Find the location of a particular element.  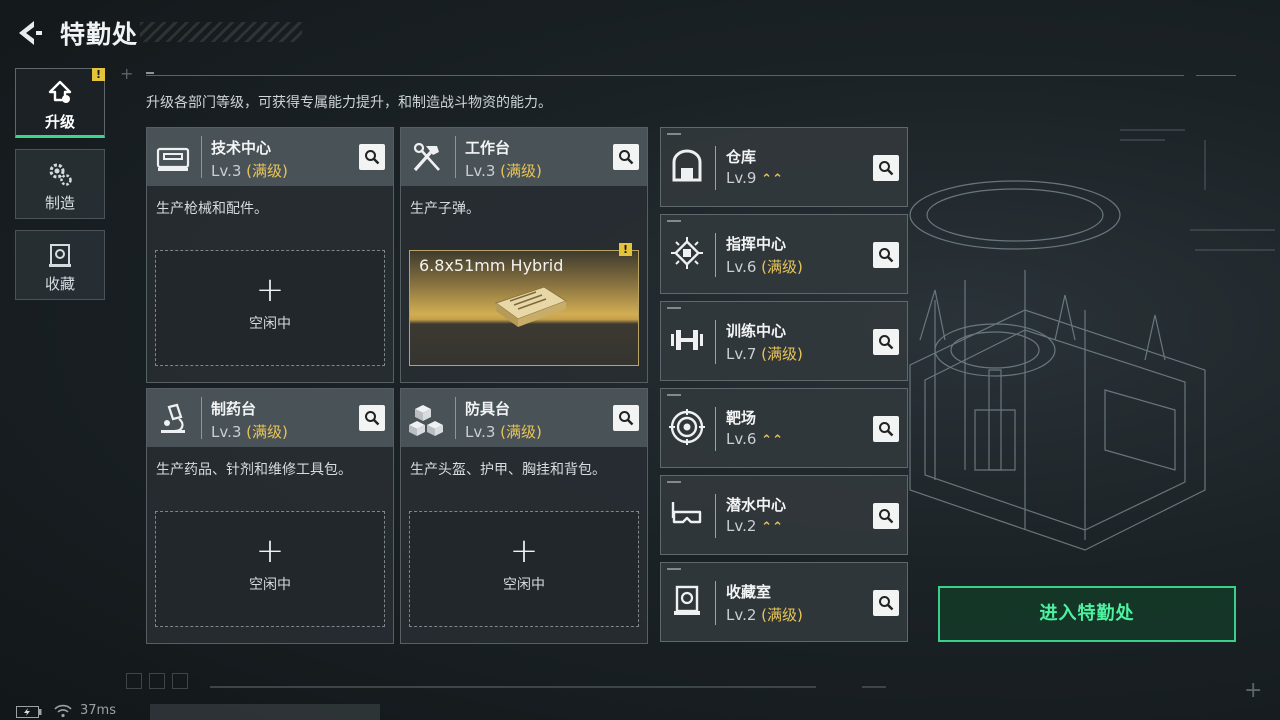

page-title: 特勤处 is located at coordinates (99, 34).